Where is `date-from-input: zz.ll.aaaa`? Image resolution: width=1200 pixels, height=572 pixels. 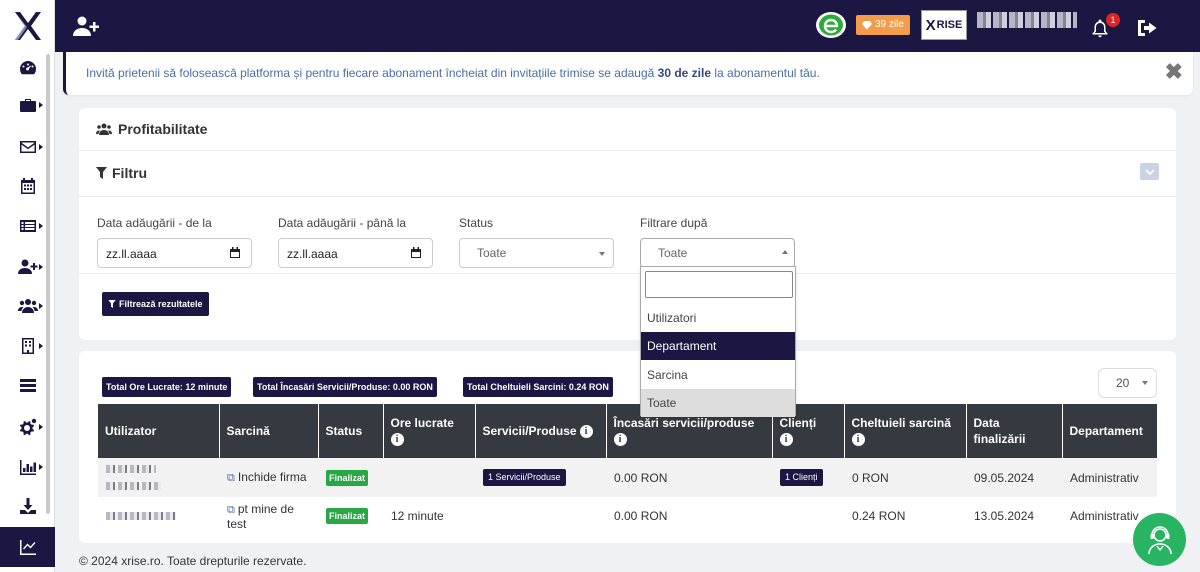 date-from-input: zz.ll.aaaa is located at coordinates (174, 253).